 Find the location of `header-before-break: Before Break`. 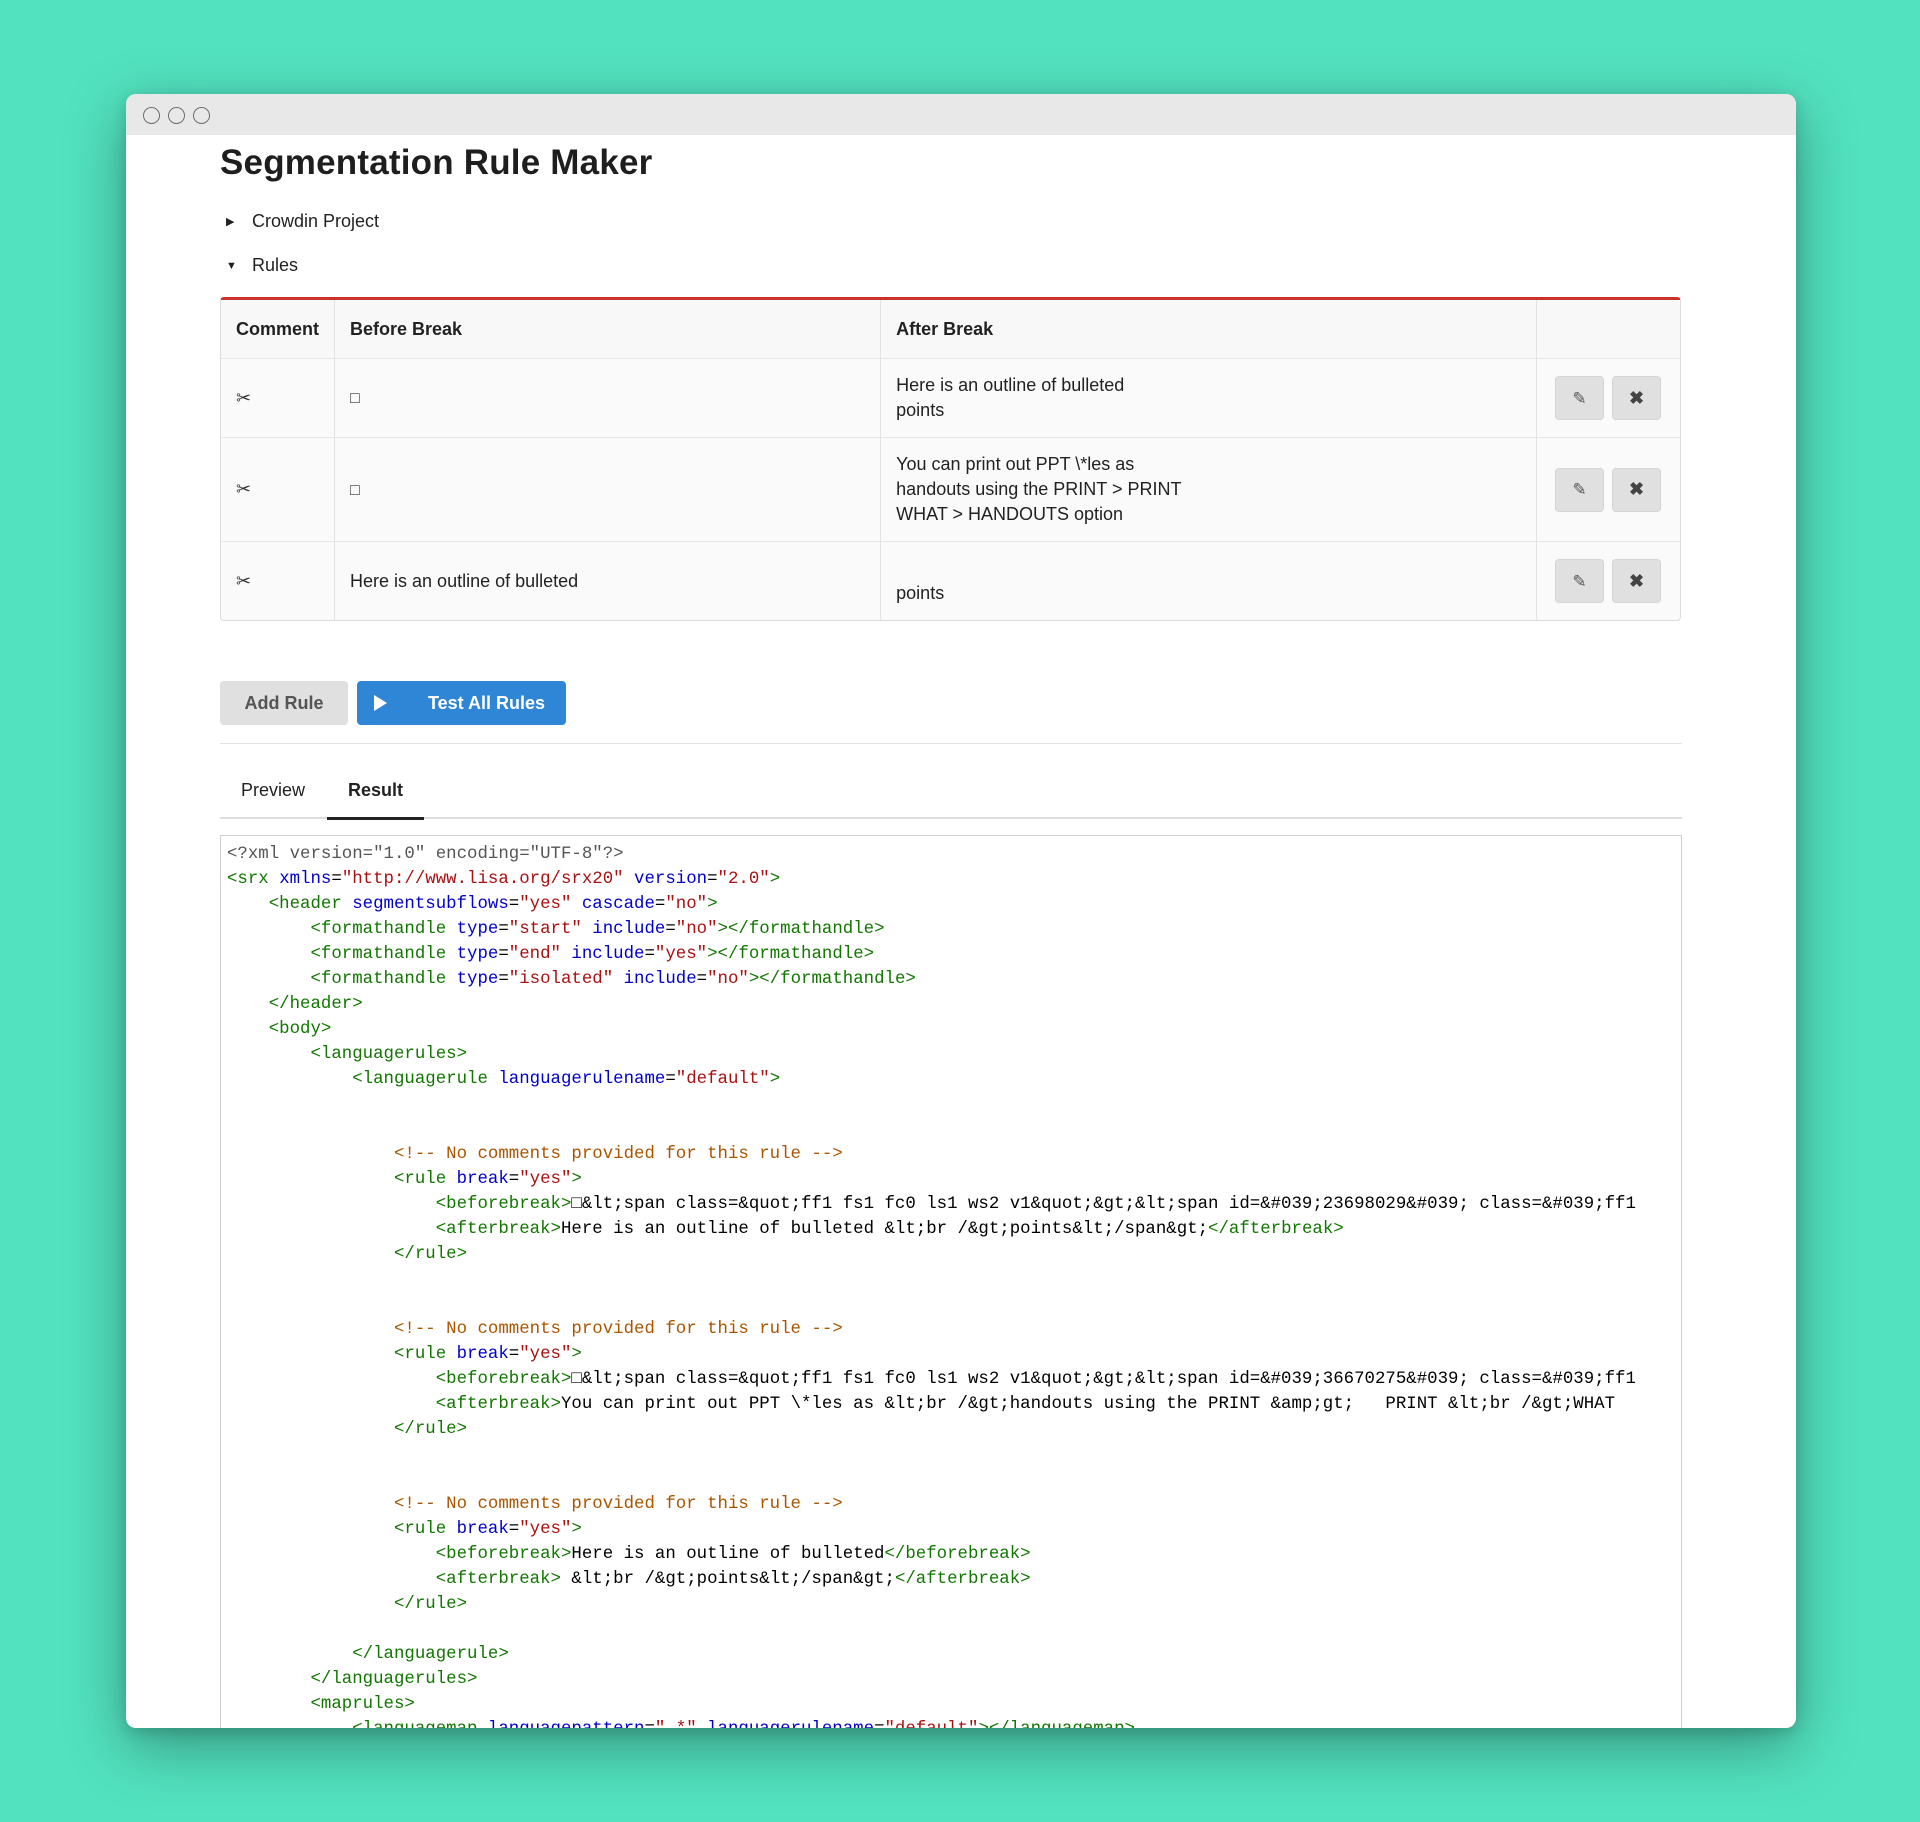

header-before-break: Before Break is located at coordinates (608, 329).